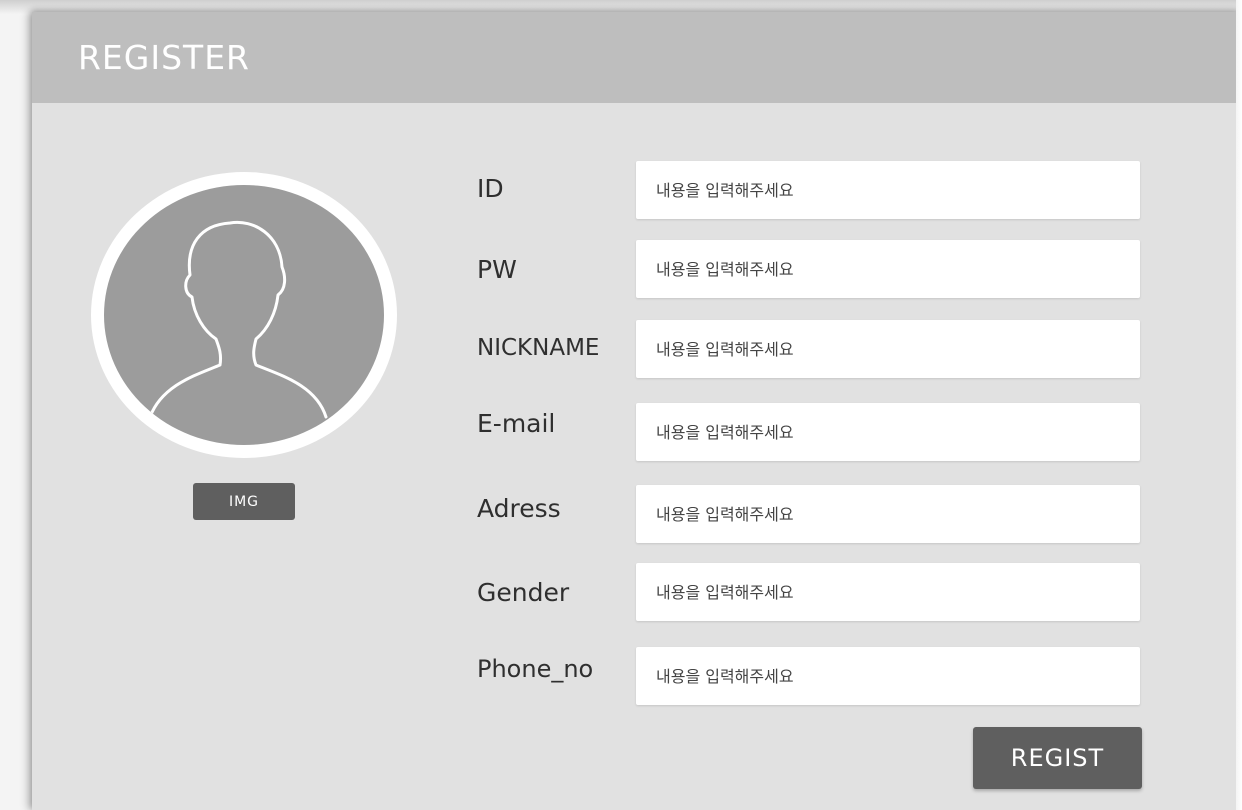 The width and height of the screenshot is (1242, 810). What do you see at coordinates (888, 514) in the screenshot?
I see `address-field` at bounding box center [888, 514].